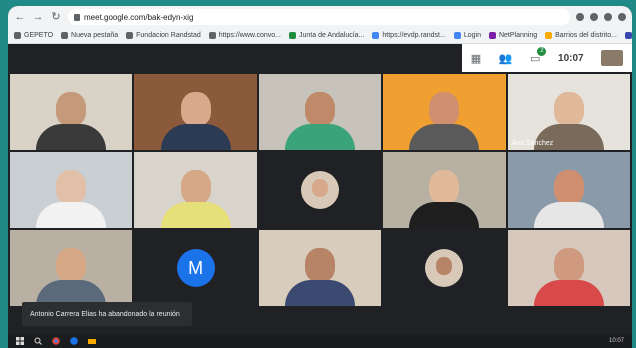 The image size is (636, 348). I want to click on self-view-thumbnail, so click(612, 58).